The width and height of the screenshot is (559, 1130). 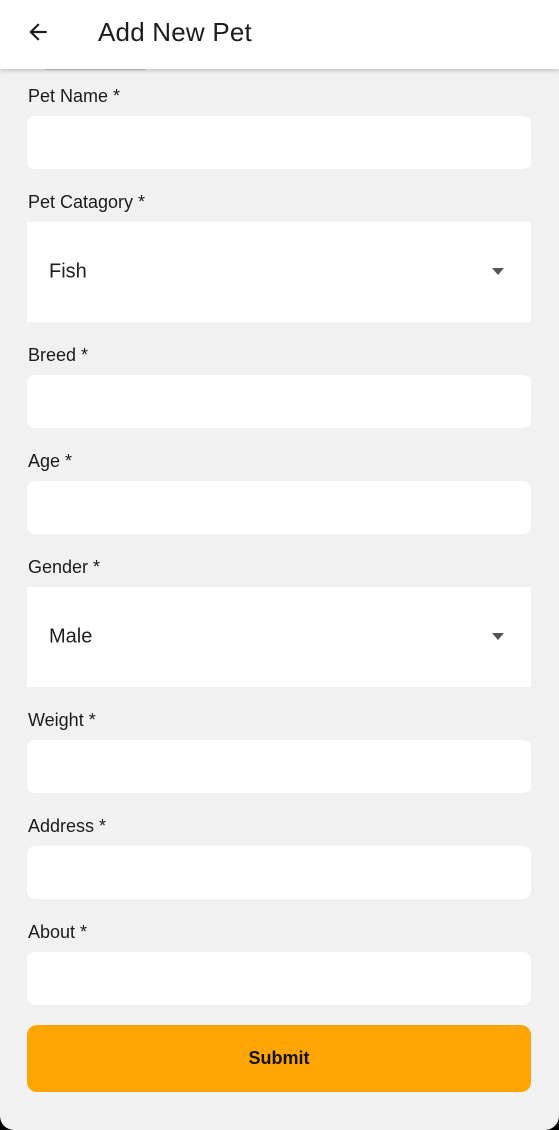 I want to click on address-label: Address *, so click(x=67, y=826).